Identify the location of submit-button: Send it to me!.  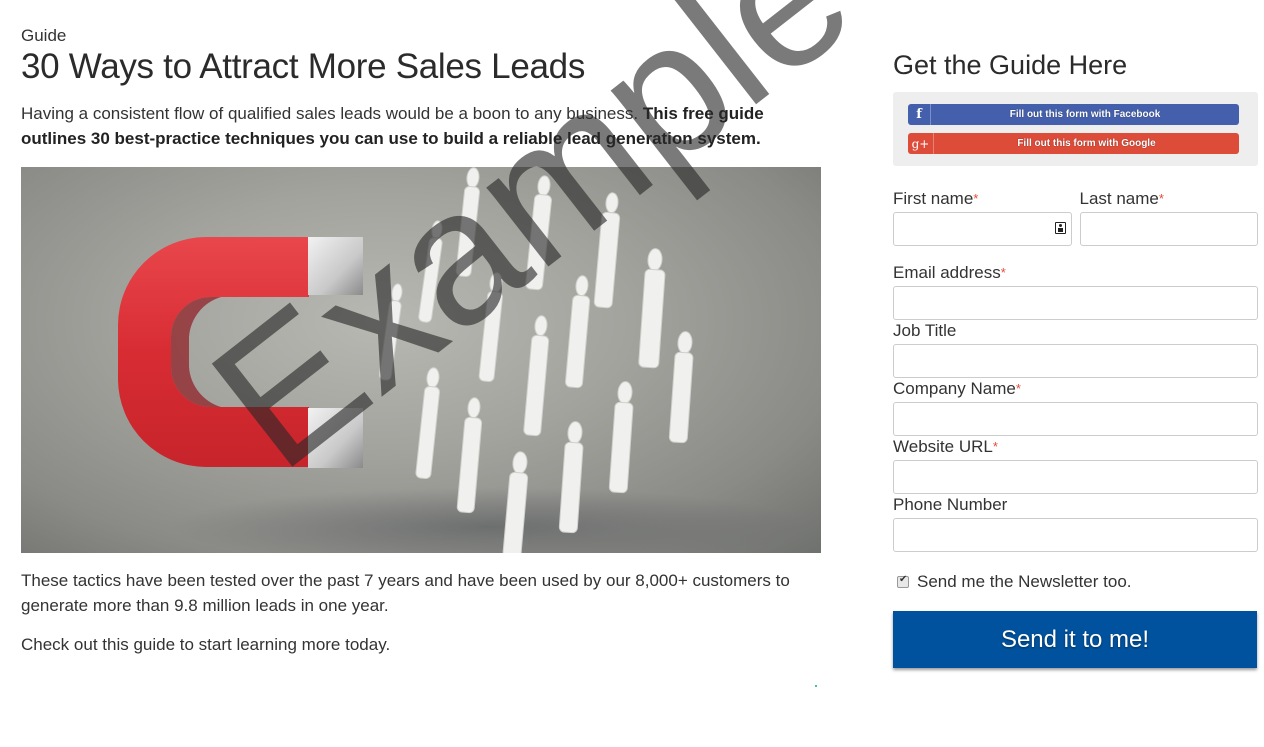
(1075, 639).